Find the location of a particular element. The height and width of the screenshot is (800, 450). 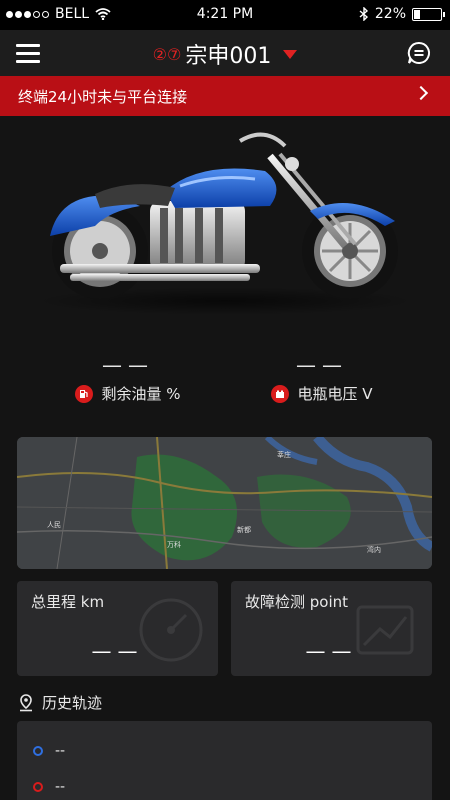

vehicle-selector: ②⑦ 宗申001 is located at coordinates (225, 54).